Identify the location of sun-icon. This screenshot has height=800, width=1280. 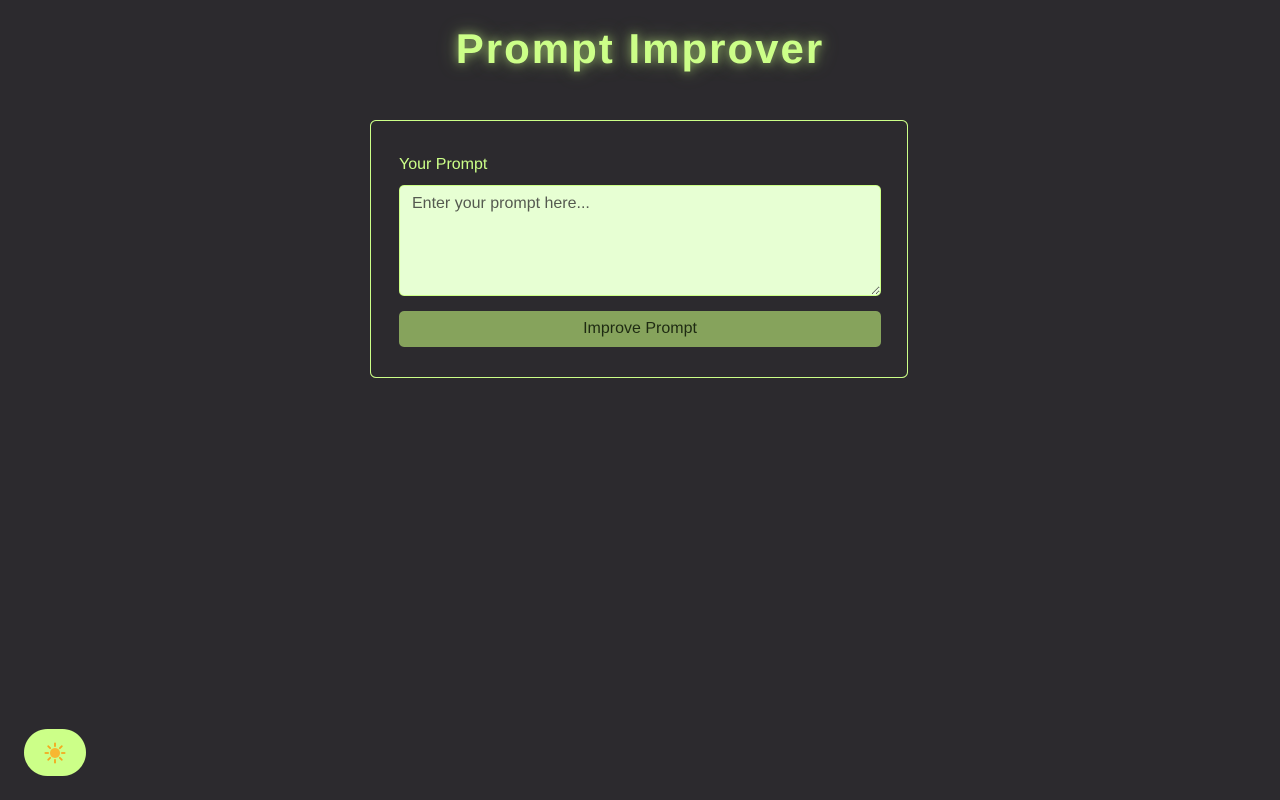
(55, 752).